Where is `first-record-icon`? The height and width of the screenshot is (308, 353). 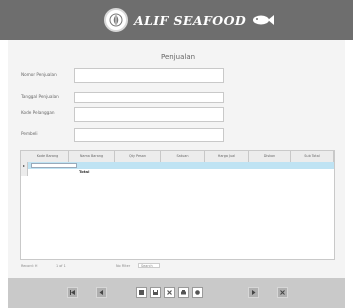
first-record-icon is located at coordinates (72, 292).